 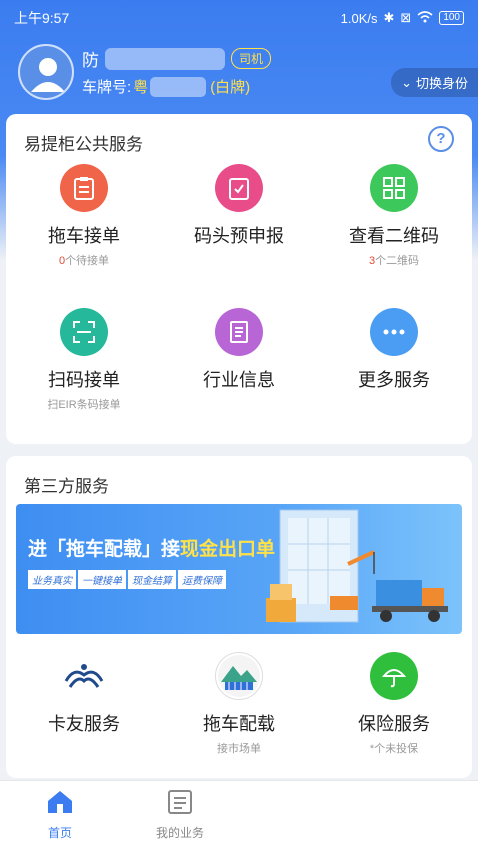 What do you see at coordinates (180, 802) in the screenshot?
I see `list-icon` at bounding box center [180, 802].